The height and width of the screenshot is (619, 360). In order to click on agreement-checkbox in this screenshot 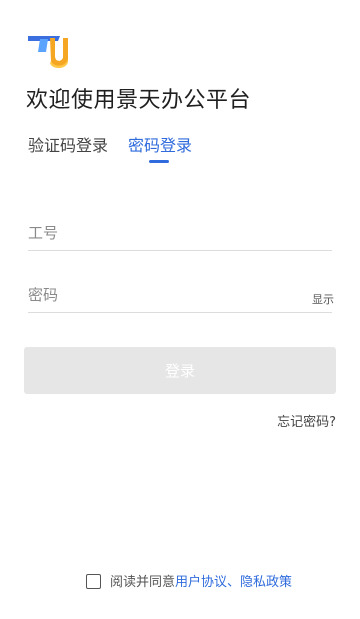, I will do `click(93, 581)`.